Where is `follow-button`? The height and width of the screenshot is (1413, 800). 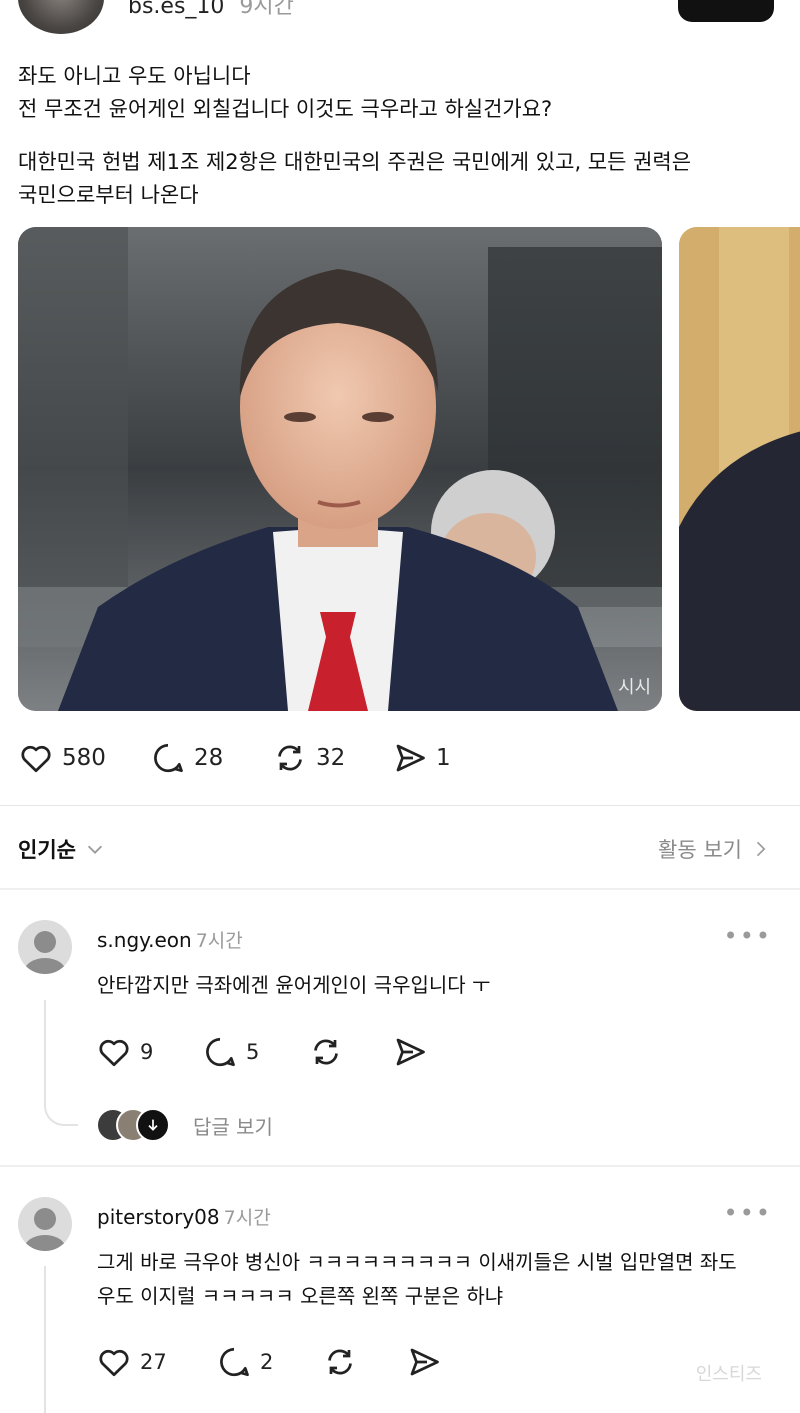
follow-button is located at coordinates (726, 11).